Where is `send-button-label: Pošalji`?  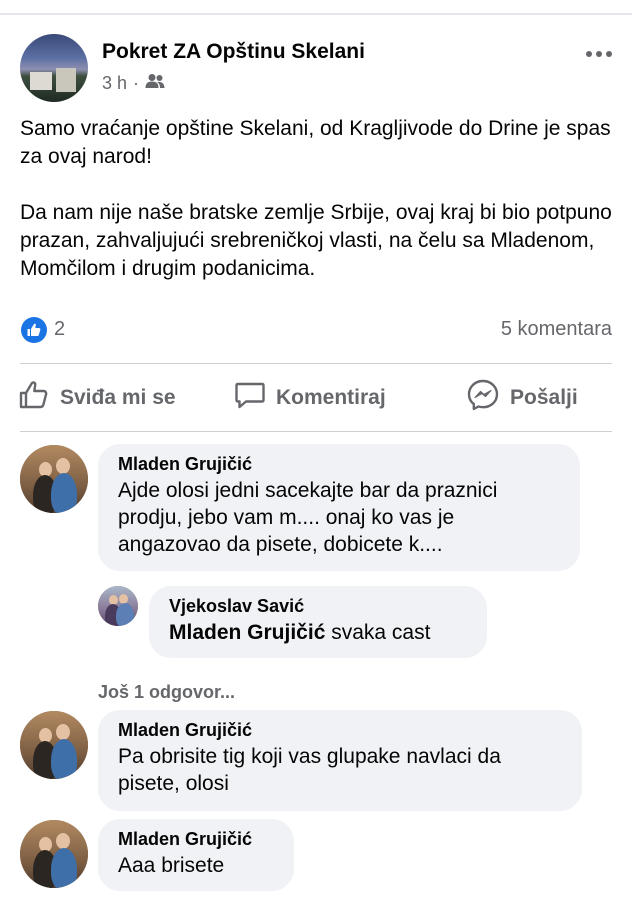 send-button-label: Pošalji is located at coordinates (544, 397).